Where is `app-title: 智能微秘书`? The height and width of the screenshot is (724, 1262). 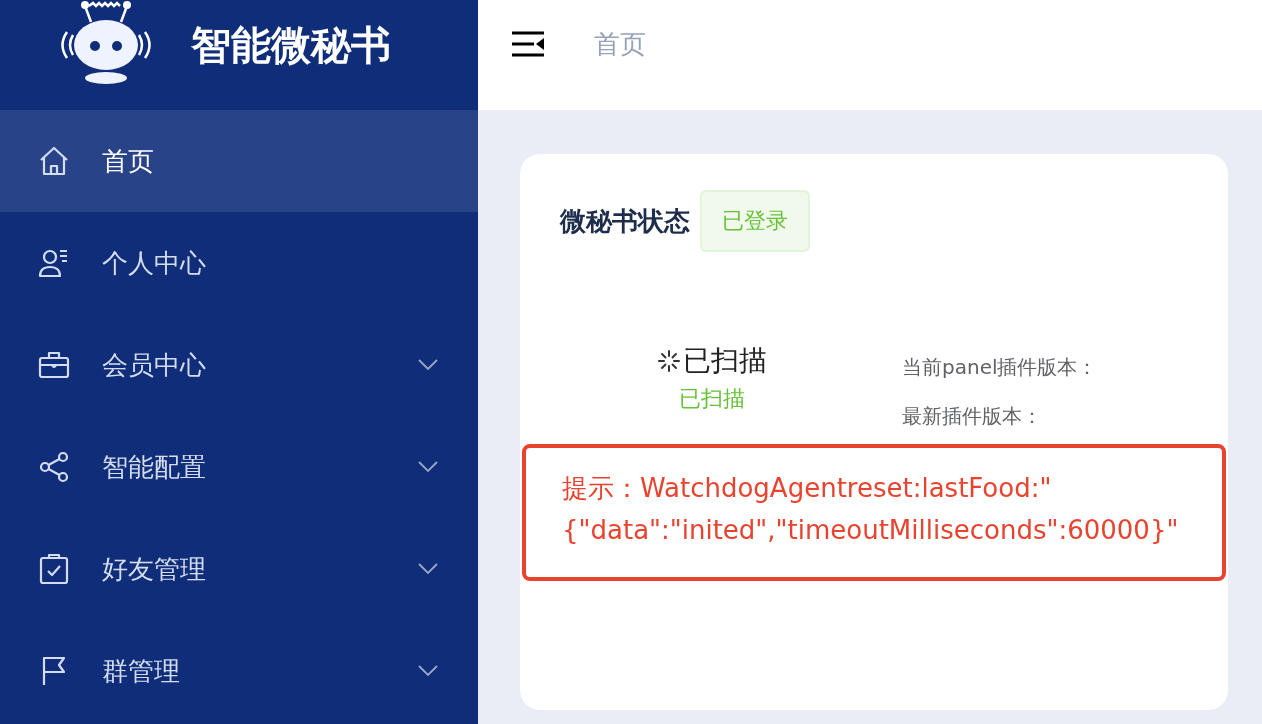 app-title: 智能微秘书 is located at coordinates (291, 45).